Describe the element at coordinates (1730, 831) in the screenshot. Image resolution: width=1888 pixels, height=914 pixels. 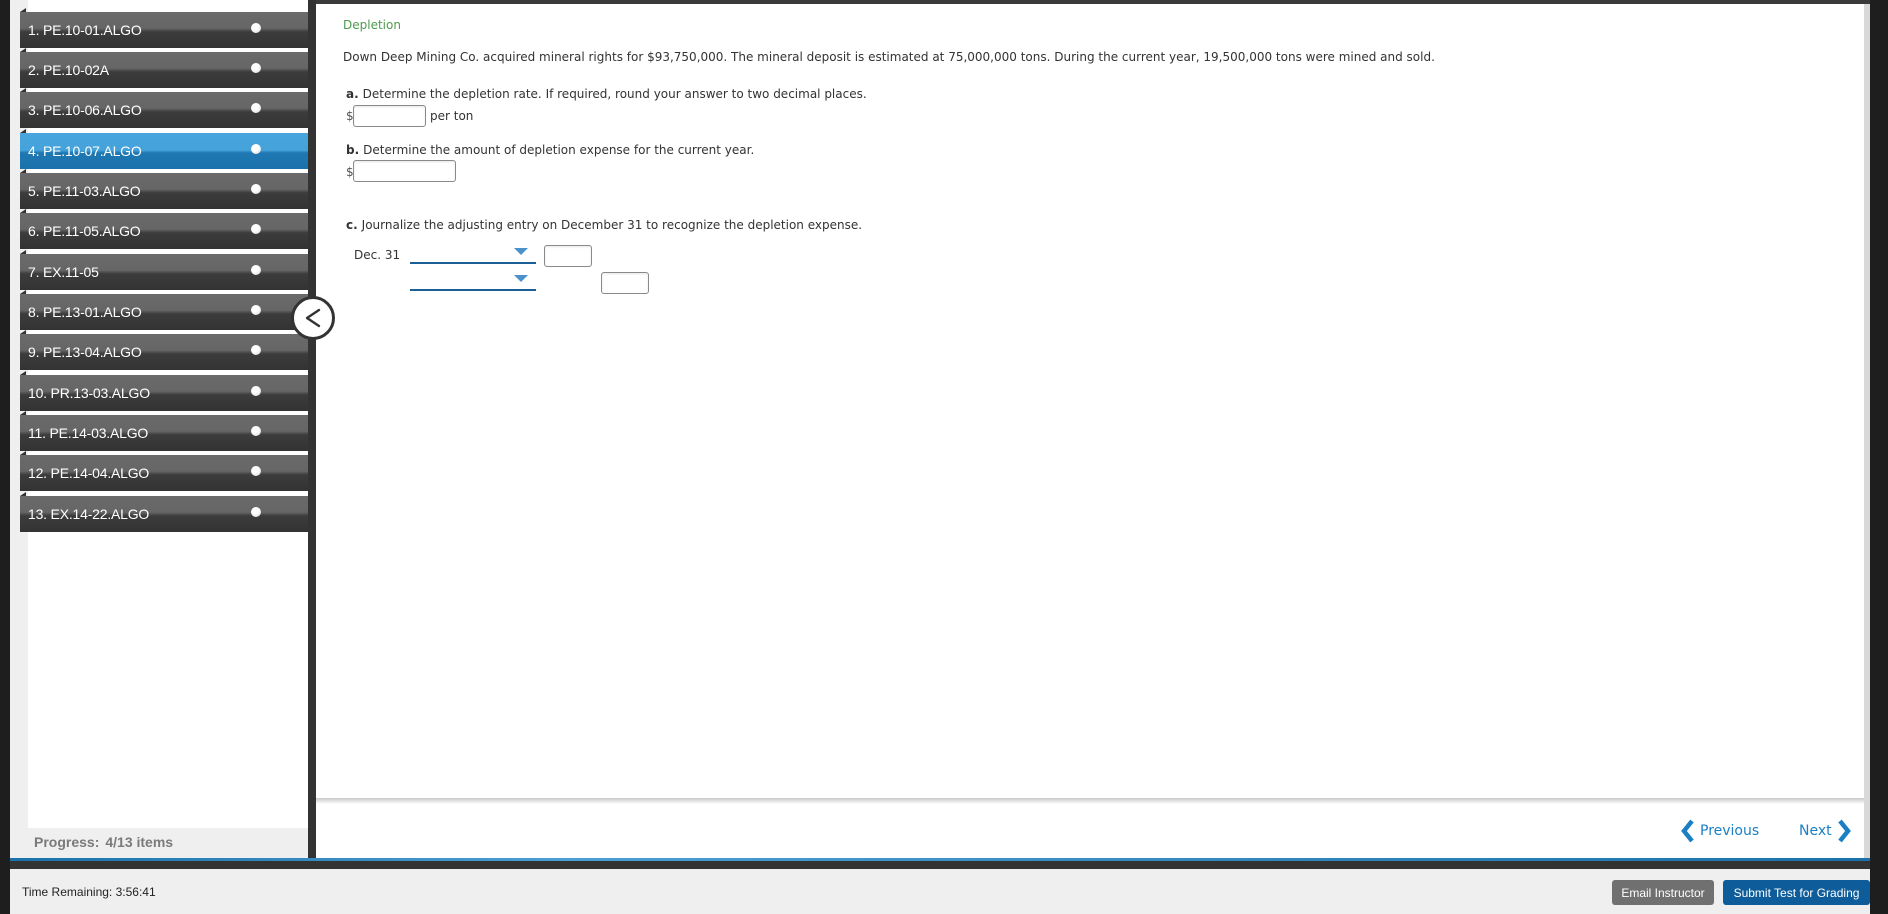
I see `previous-label: Previous` at that location.